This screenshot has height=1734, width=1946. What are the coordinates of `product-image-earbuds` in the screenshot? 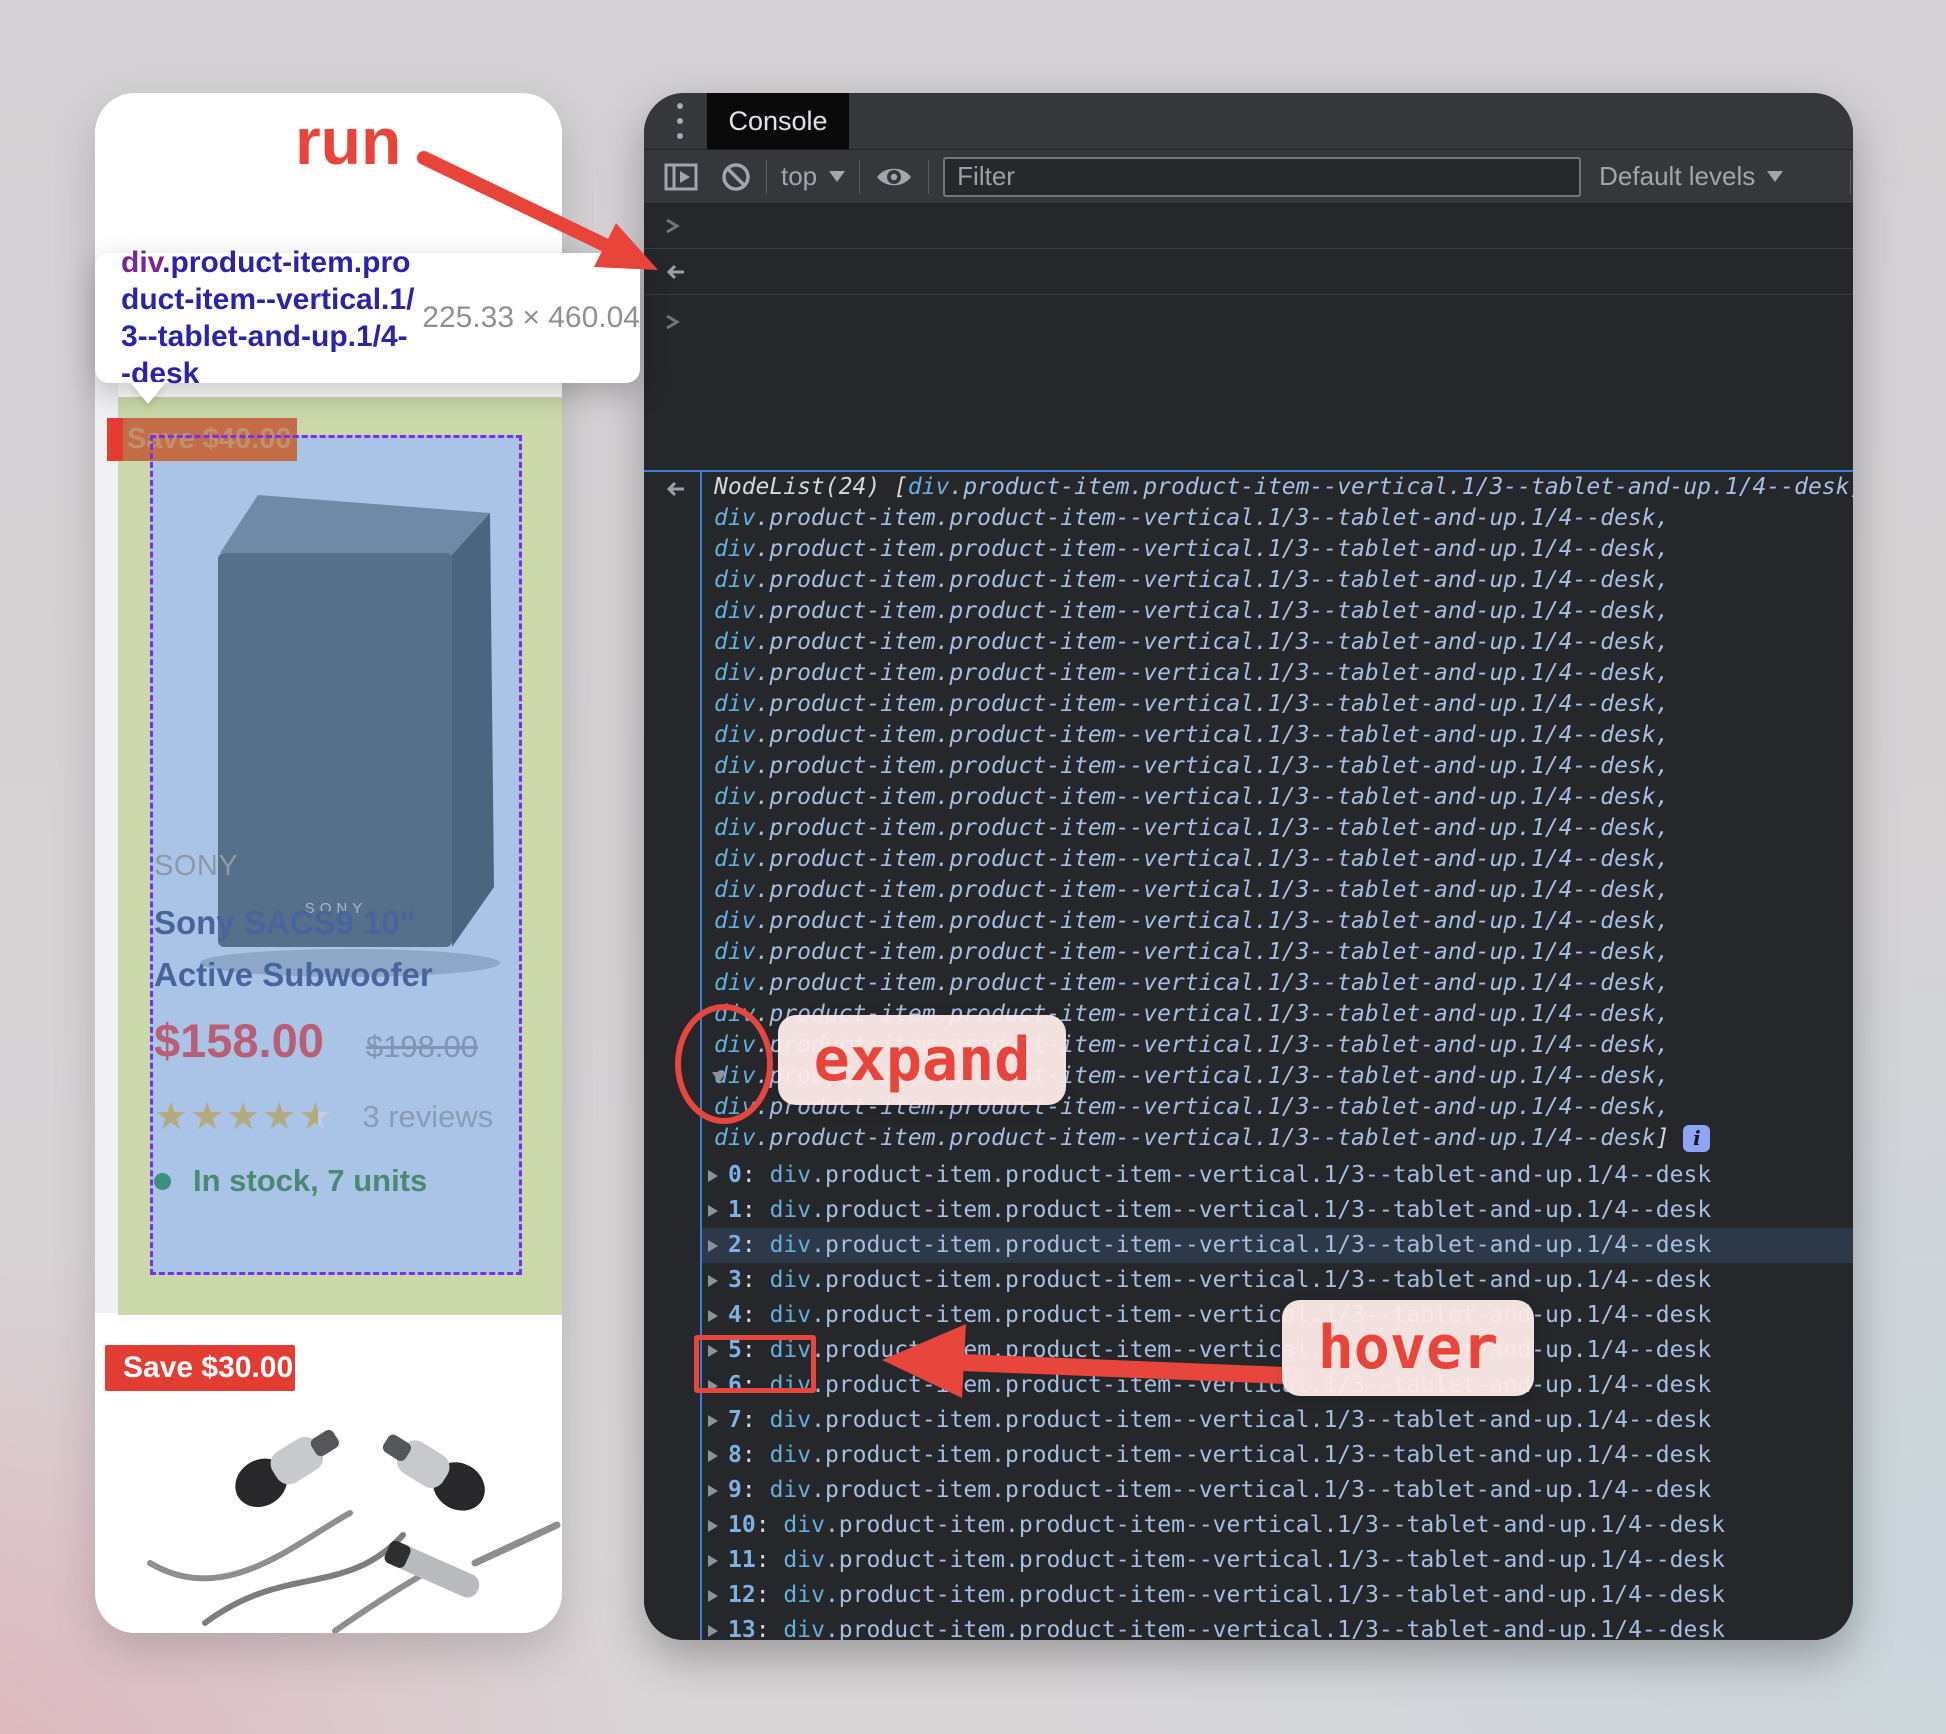 It's located at (348, 1523).